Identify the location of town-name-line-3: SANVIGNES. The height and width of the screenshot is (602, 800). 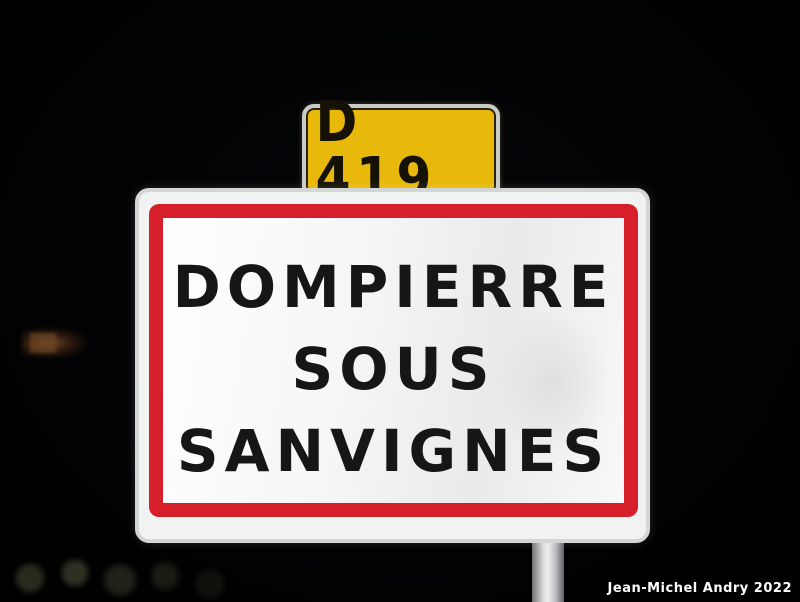
(393, 451).